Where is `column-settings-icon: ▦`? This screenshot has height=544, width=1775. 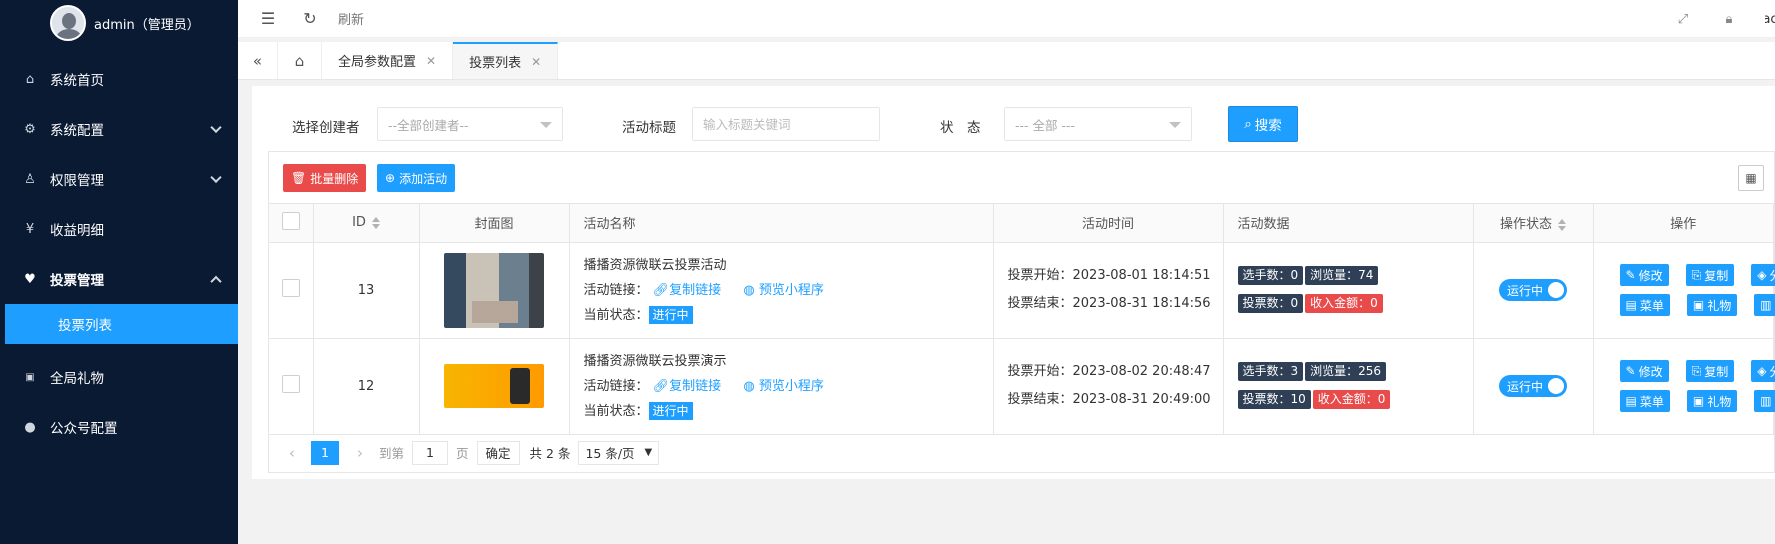
column-settings-icon: ▦ is located at coordinates (1751, 178).